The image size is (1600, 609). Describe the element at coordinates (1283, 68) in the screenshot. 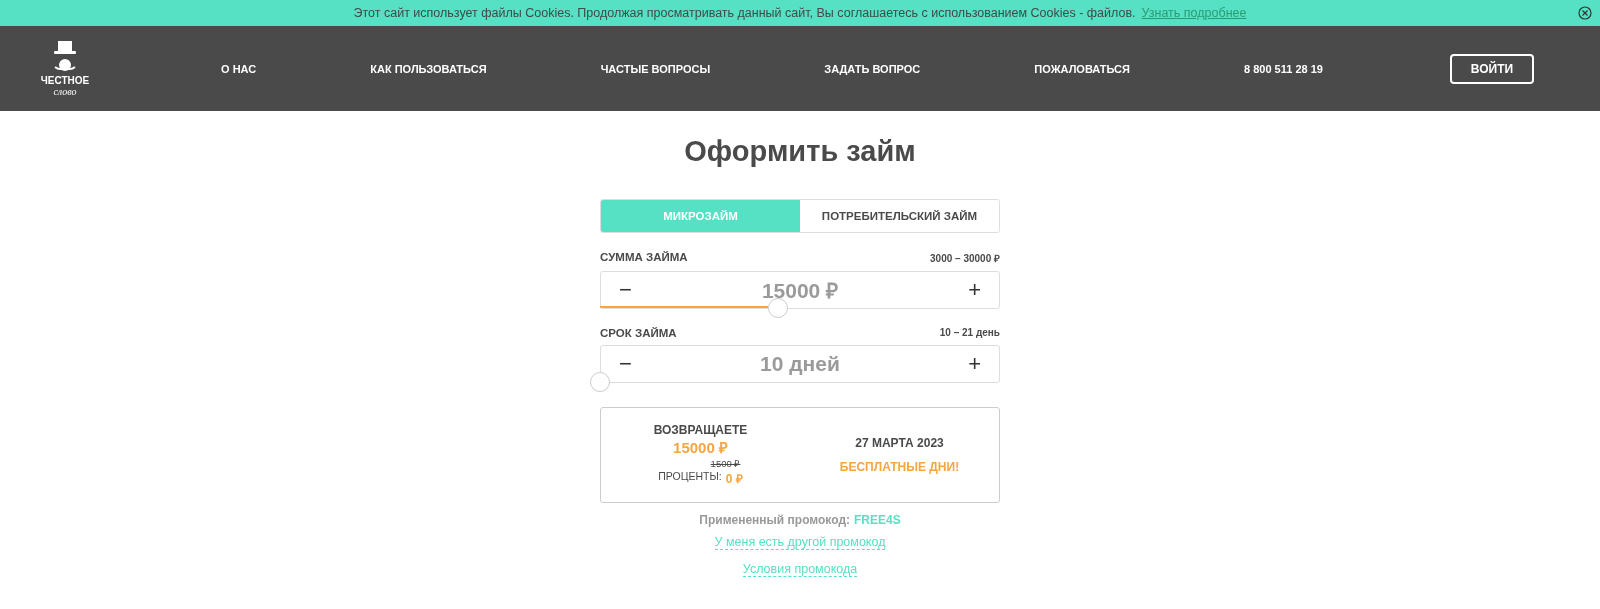

I see `phone-number: 8 800 511 28 19` at that location.